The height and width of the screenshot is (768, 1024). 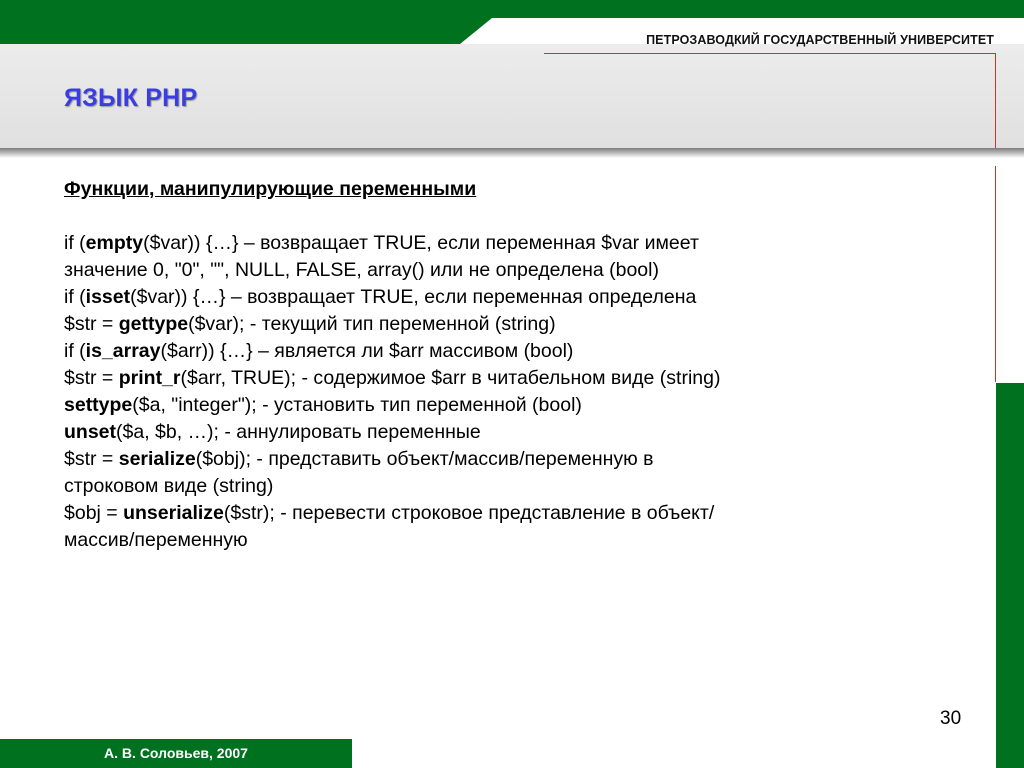 I want to click on footer-bar: А. В. Соловьев, 2007, so click(x=176, y=753).